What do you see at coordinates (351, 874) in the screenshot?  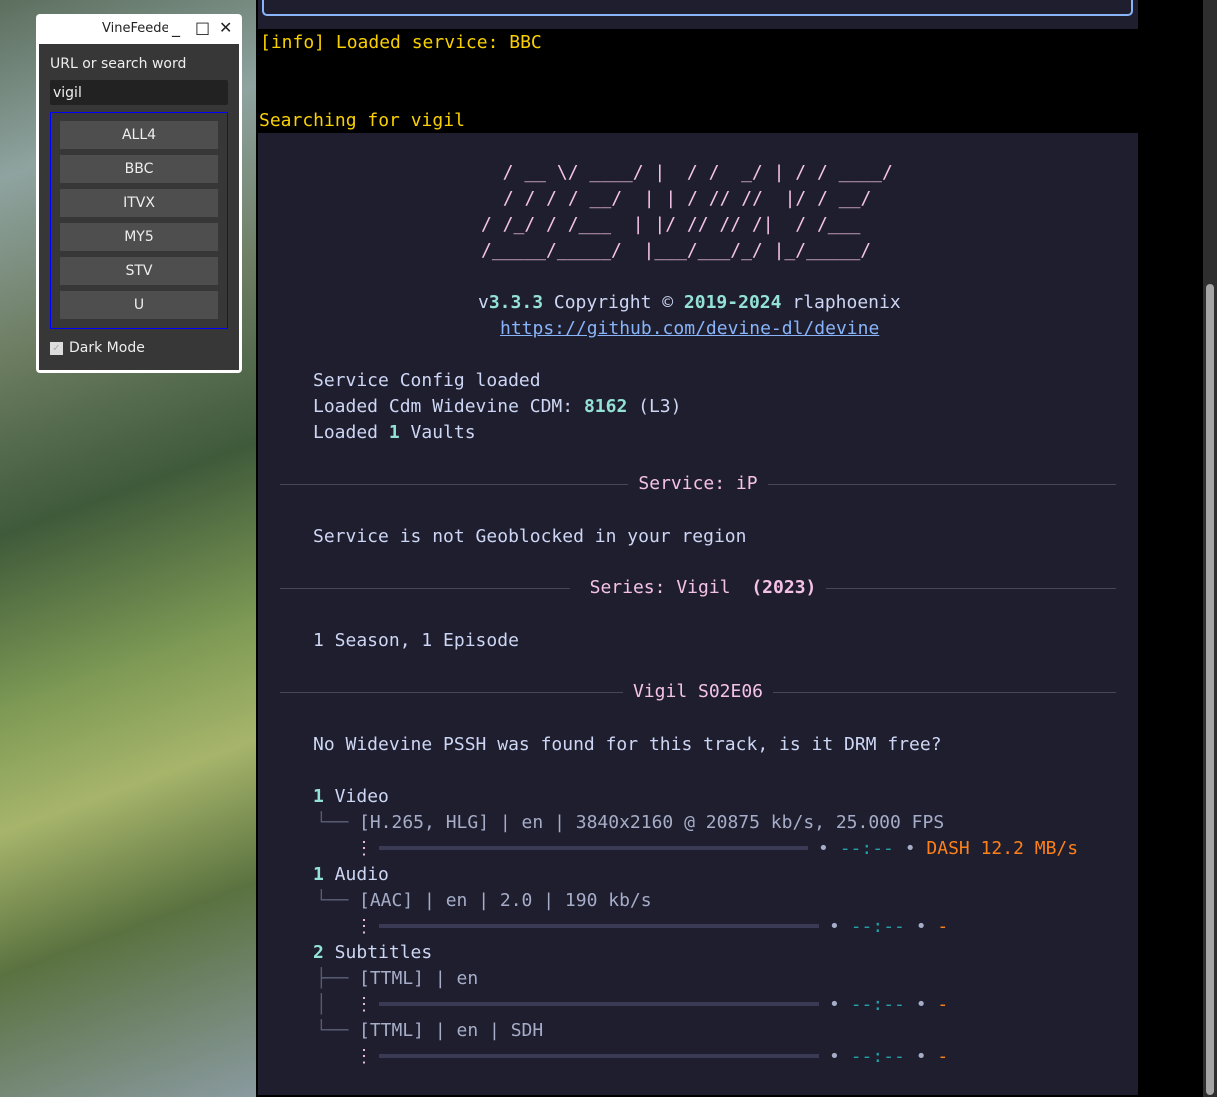 I see `audio-track-header: 1 Audio` at bounding box center [351, 874].